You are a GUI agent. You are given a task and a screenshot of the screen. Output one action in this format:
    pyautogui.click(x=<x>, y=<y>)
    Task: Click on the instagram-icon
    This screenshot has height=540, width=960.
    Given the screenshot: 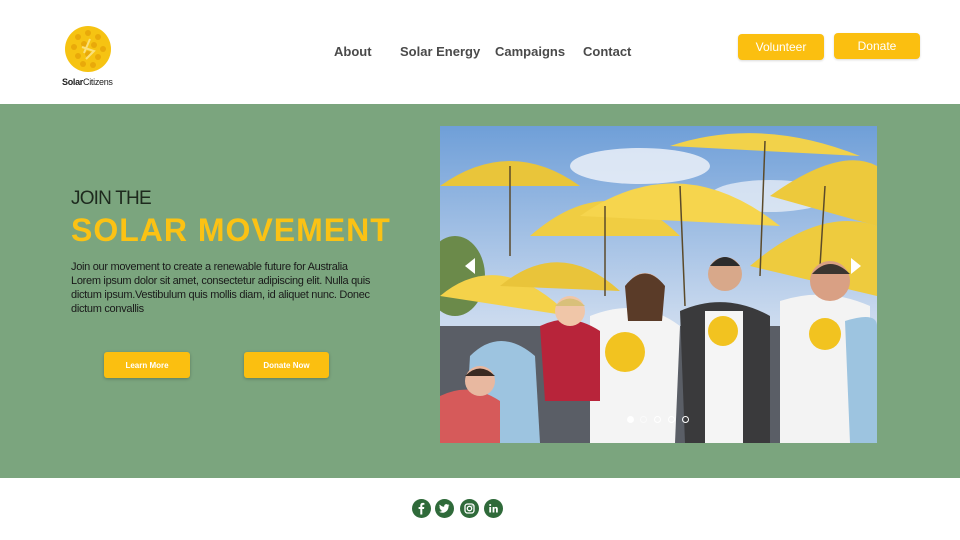 What is the action you would take?
    pyautogui.click(x=469, y=508)
    